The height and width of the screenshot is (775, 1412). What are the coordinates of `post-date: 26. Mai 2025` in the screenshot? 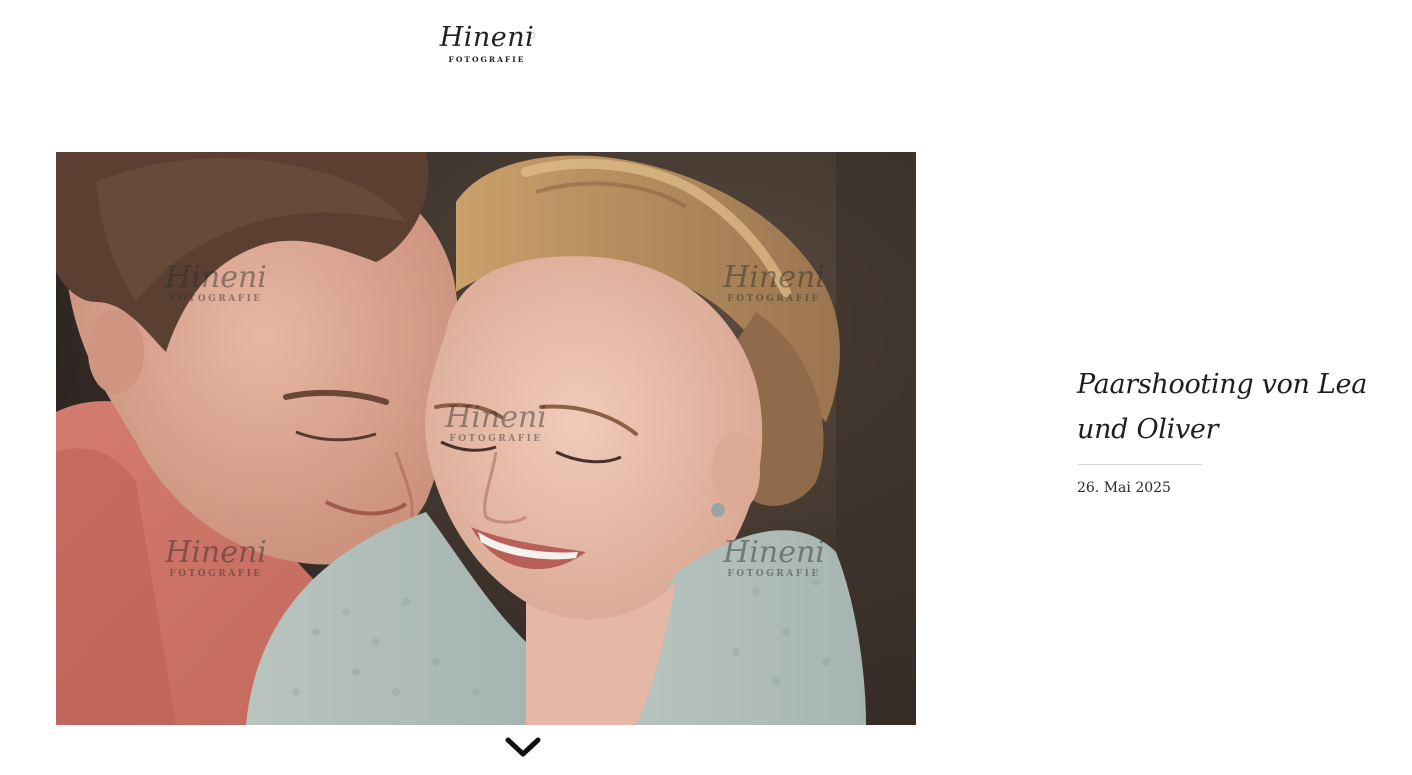 It's located at (1124, 488).